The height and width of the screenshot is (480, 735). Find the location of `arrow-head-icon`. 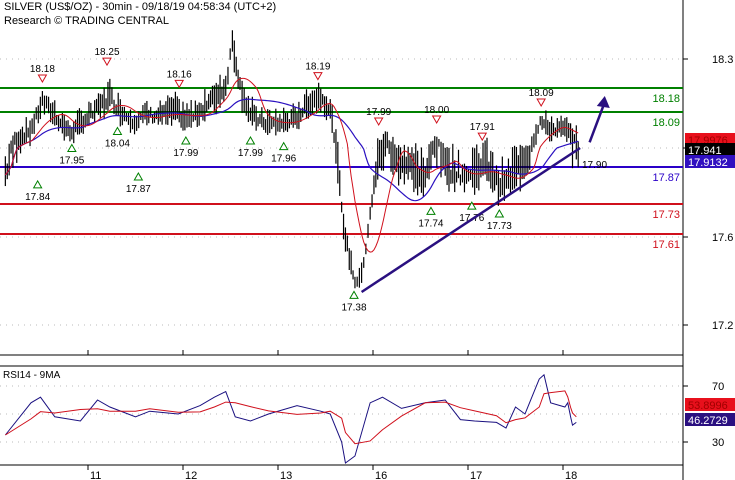

arrow-head-icon is located at coordinates (603, 102).